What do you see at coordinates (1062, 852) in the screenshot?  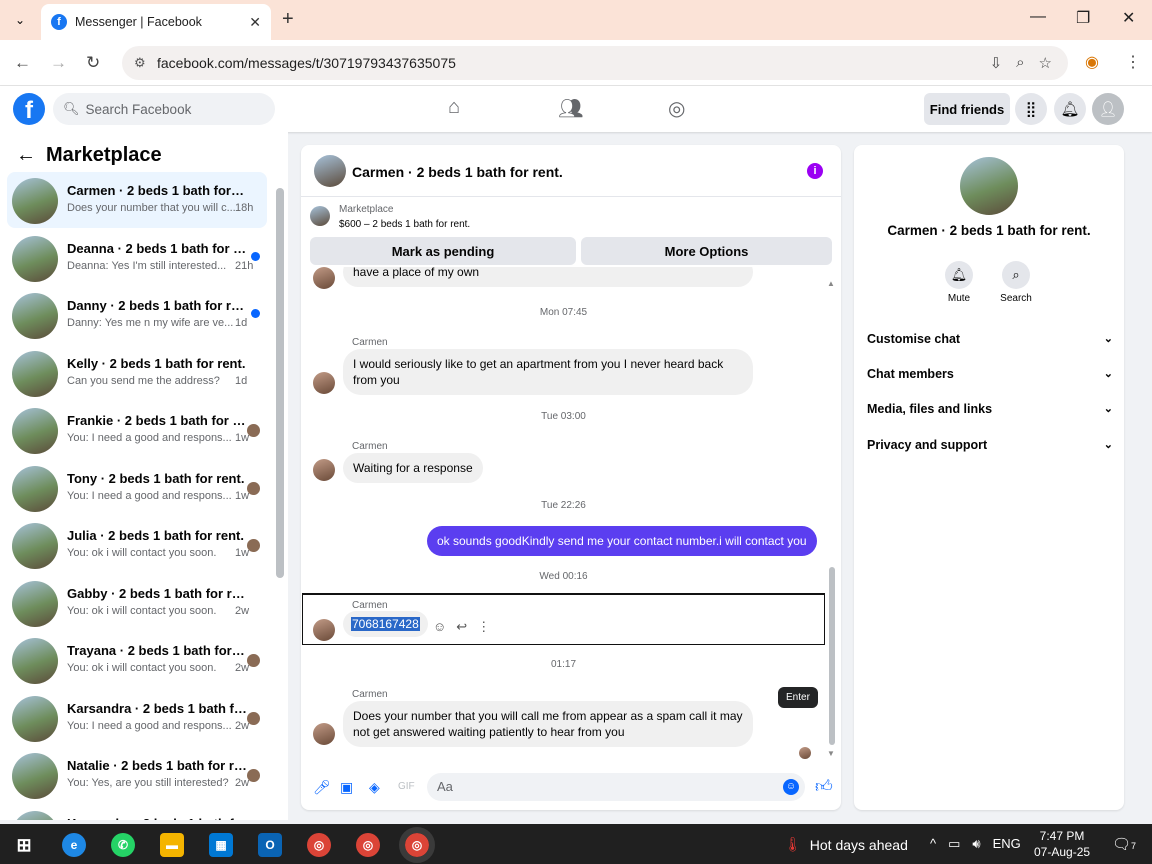 I see `date-text: 07-Aug-25` at bounding box center [1062, 852].